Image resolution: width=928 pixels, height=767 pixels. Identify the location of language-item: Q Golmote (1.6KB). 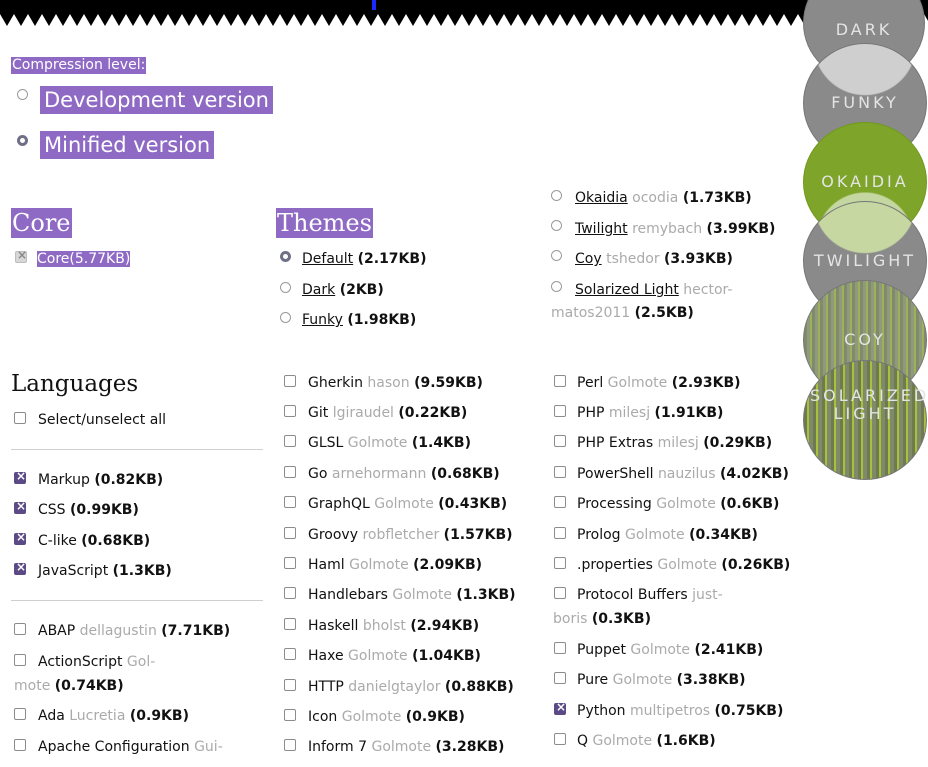
(646, 741).